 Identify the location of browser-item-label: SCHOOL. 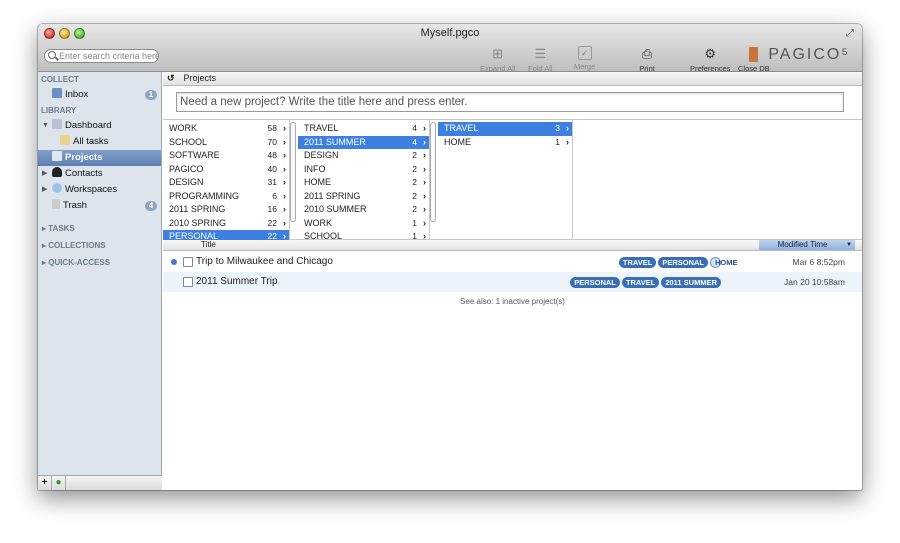
(188, 141).